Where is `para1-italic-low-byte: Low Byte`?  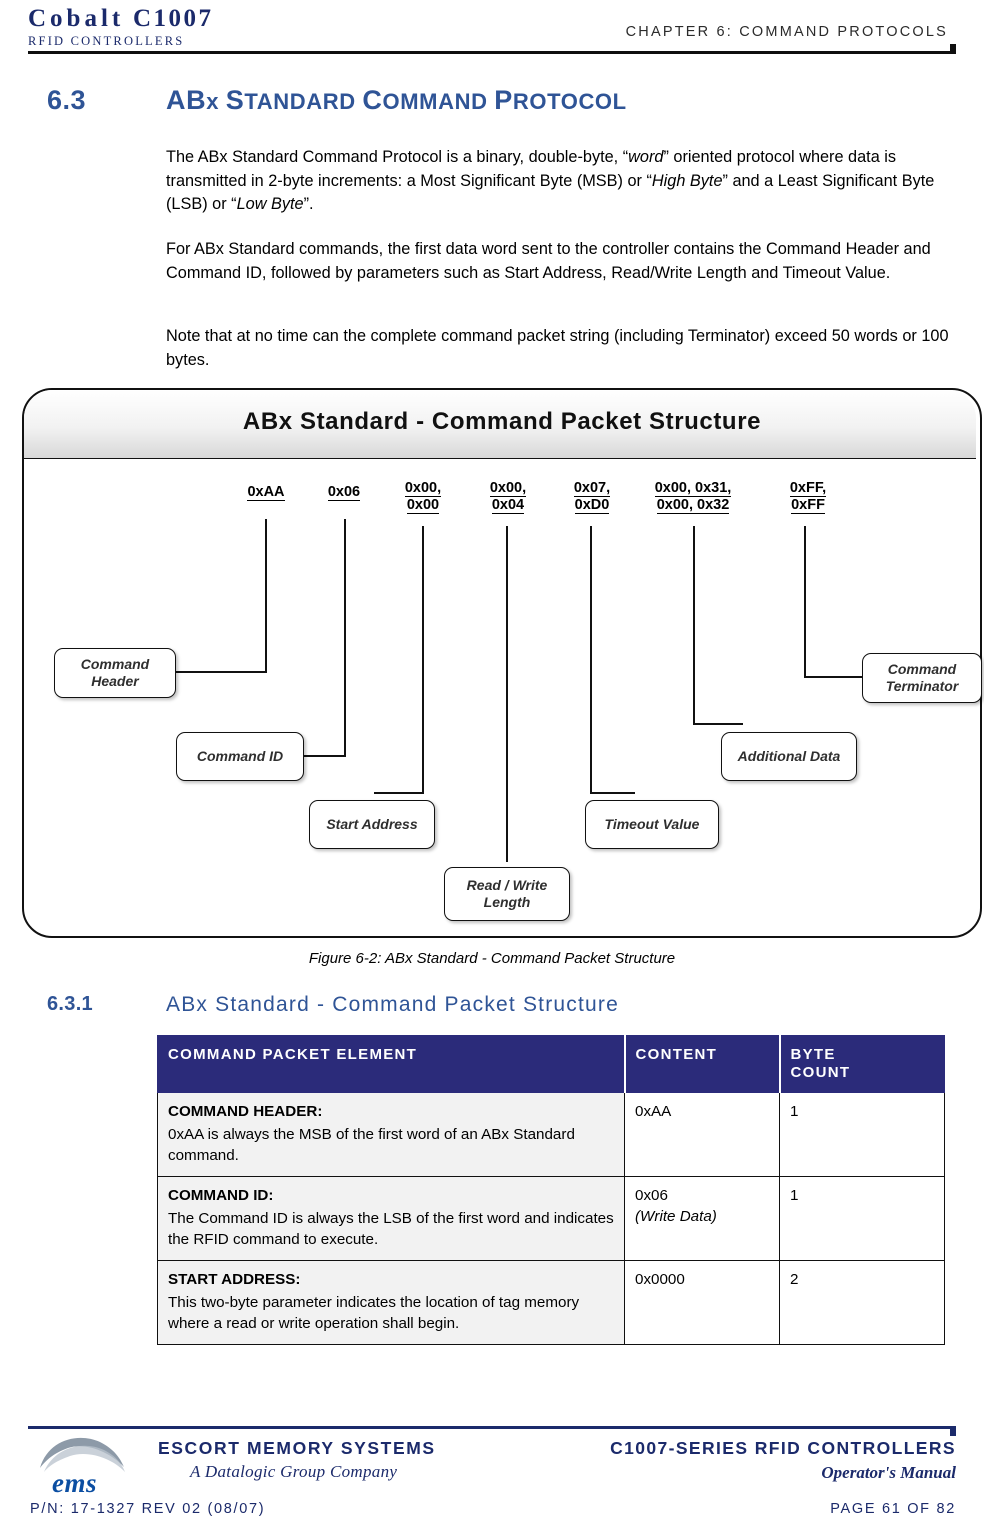
para1-italic-low-byte: Low Byte is located at coordinates (270, 204).